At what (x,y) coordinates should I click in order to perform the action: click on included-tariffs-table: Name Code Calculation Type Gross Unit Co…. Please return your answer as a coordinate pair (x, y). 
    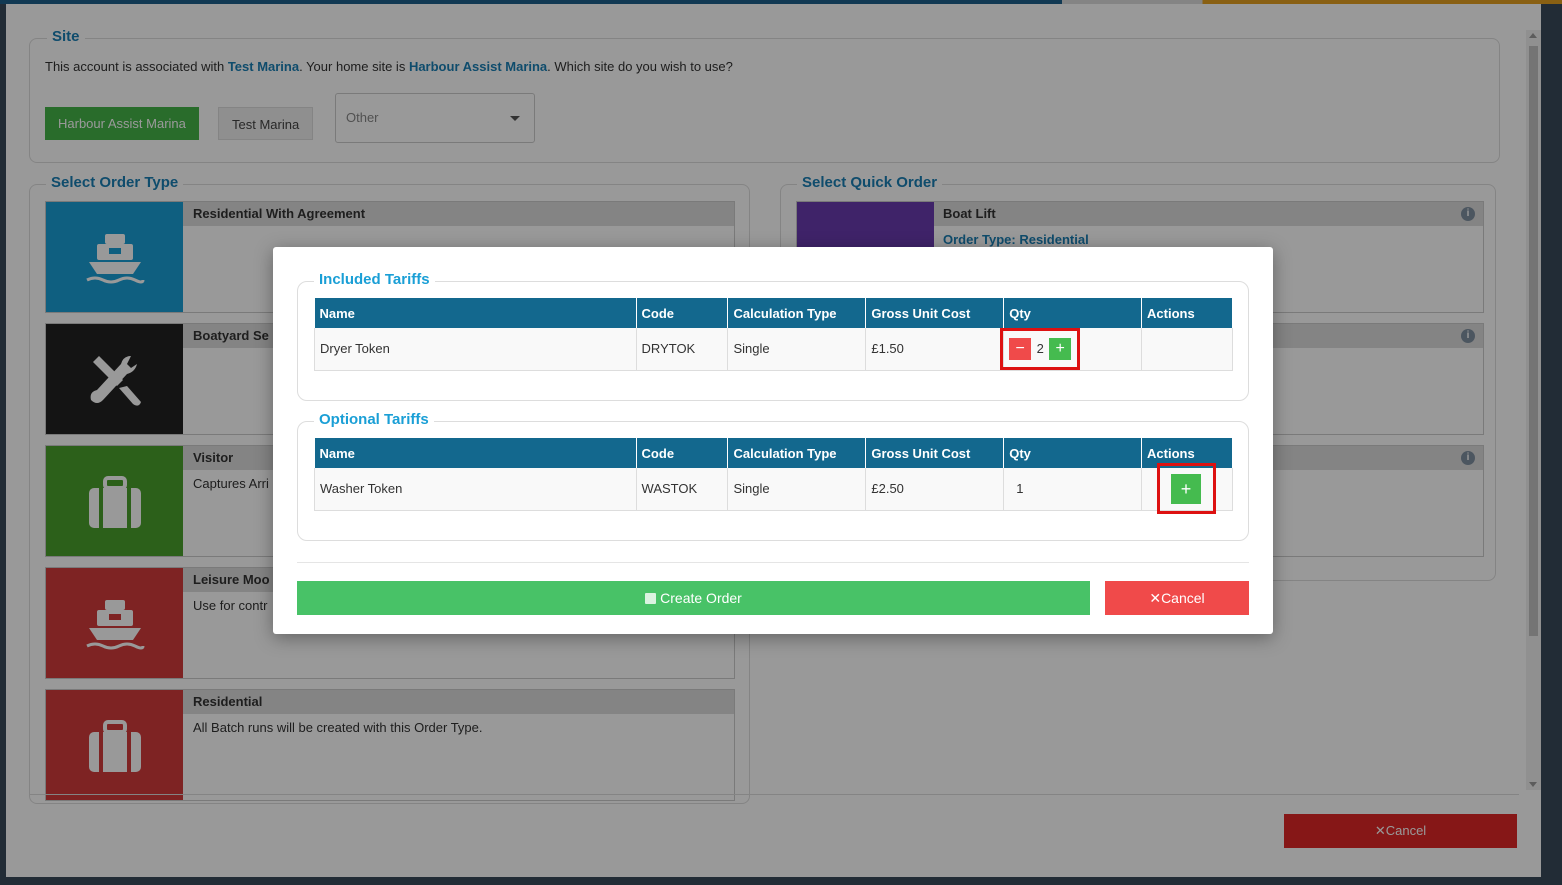
    Looking at the image, I should click on (773, 334).